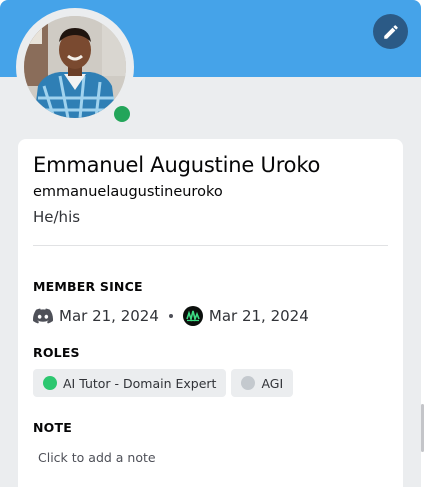 The height and width of the screenshot is (487, 425). I want to click on pencil-icon, so click(390, 31).